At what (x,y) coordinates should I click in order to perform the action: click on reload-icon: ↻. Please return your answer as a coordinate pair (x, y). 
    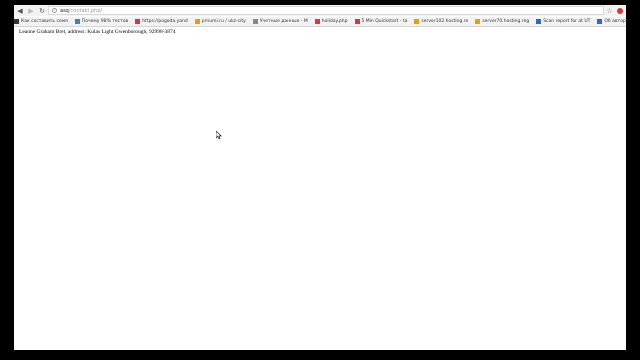
    Looking at the image, I should click on (42, 11).